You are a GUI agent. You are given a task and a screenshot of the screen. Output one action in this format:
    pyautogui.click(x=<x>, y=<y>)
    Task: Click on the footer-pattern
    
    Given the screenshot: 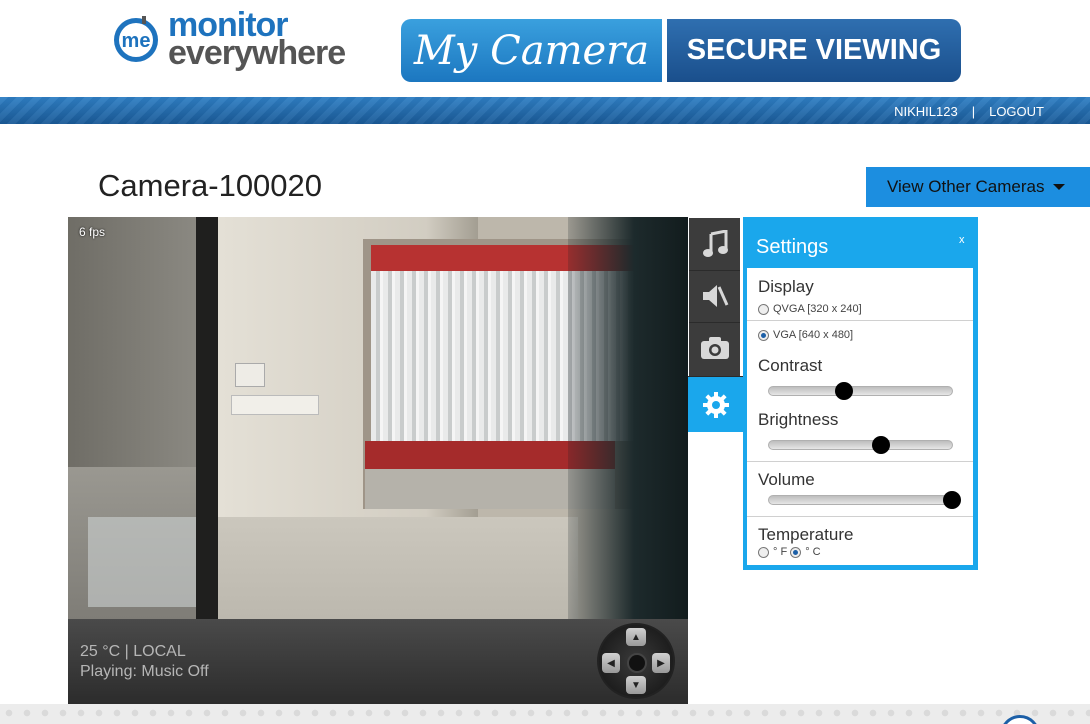 What is the action you would take?
    pyautogui.click(x=545, y=714)
    